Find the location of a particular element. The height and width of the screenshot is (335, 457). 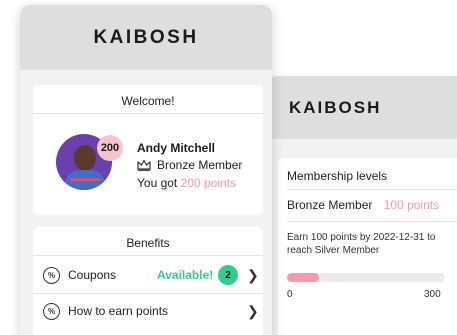

points-badge: 200 is located at coordinates (110, 148).